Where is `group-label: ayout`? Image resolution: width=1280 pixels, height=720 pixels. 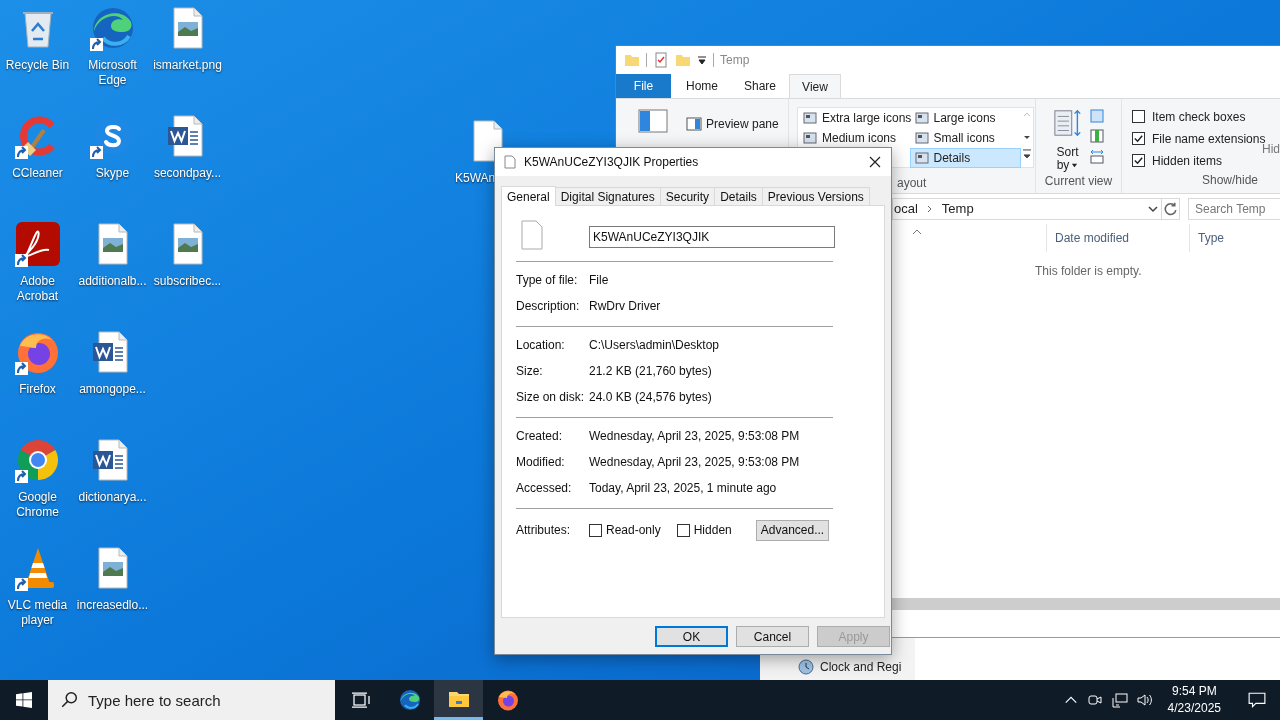
group-label: ayout is located at coordinates (912, 183).